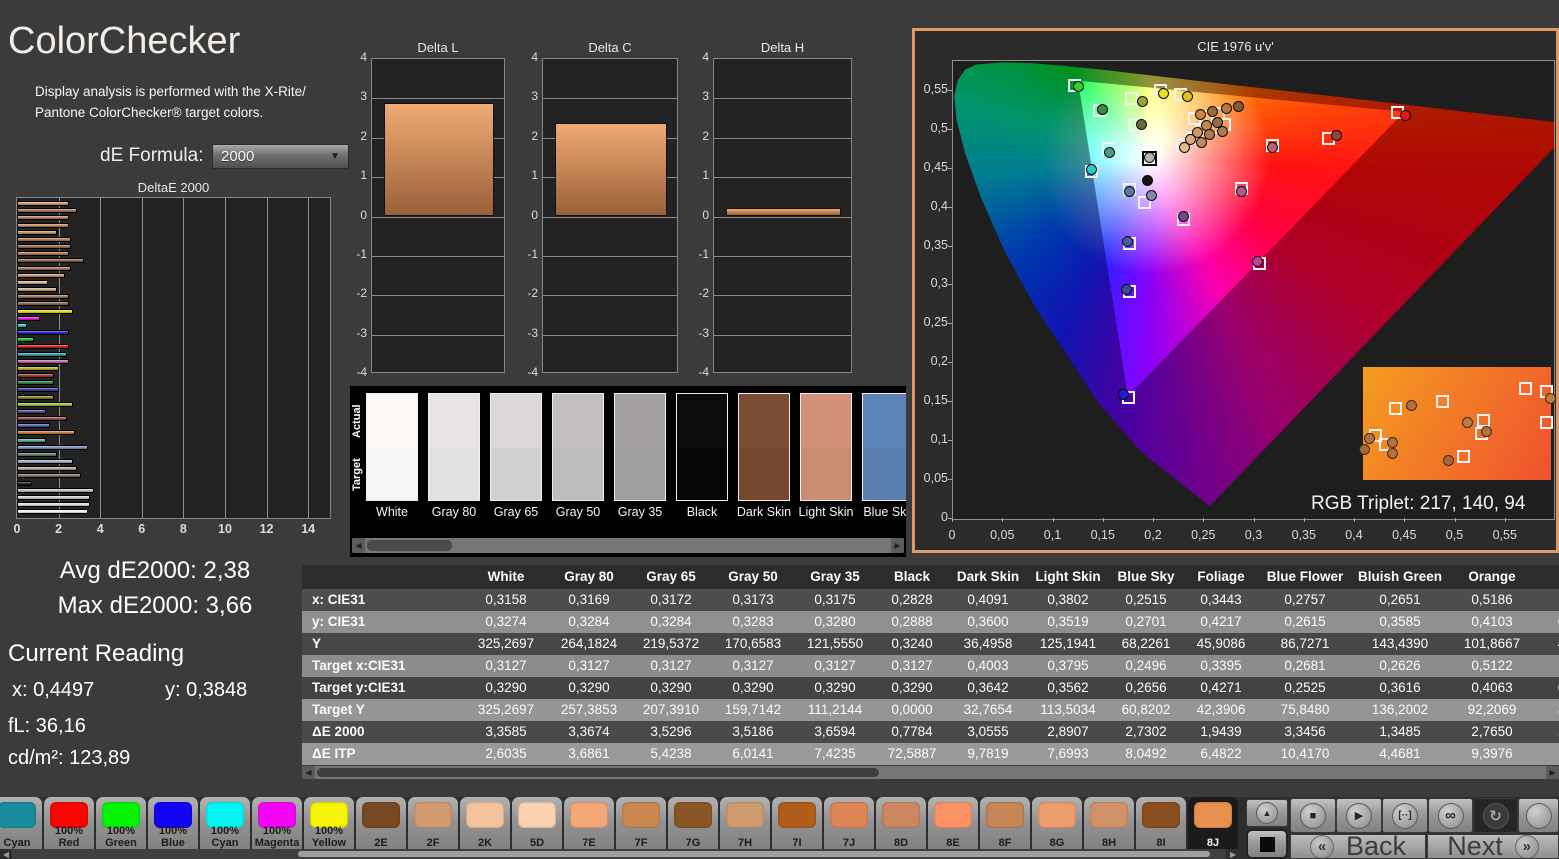 This screenshot has height=859, width=1559. Describe the element at coordinates (1068, 754) in the screenshot. I see `table-cell: 7,6993` at that location.